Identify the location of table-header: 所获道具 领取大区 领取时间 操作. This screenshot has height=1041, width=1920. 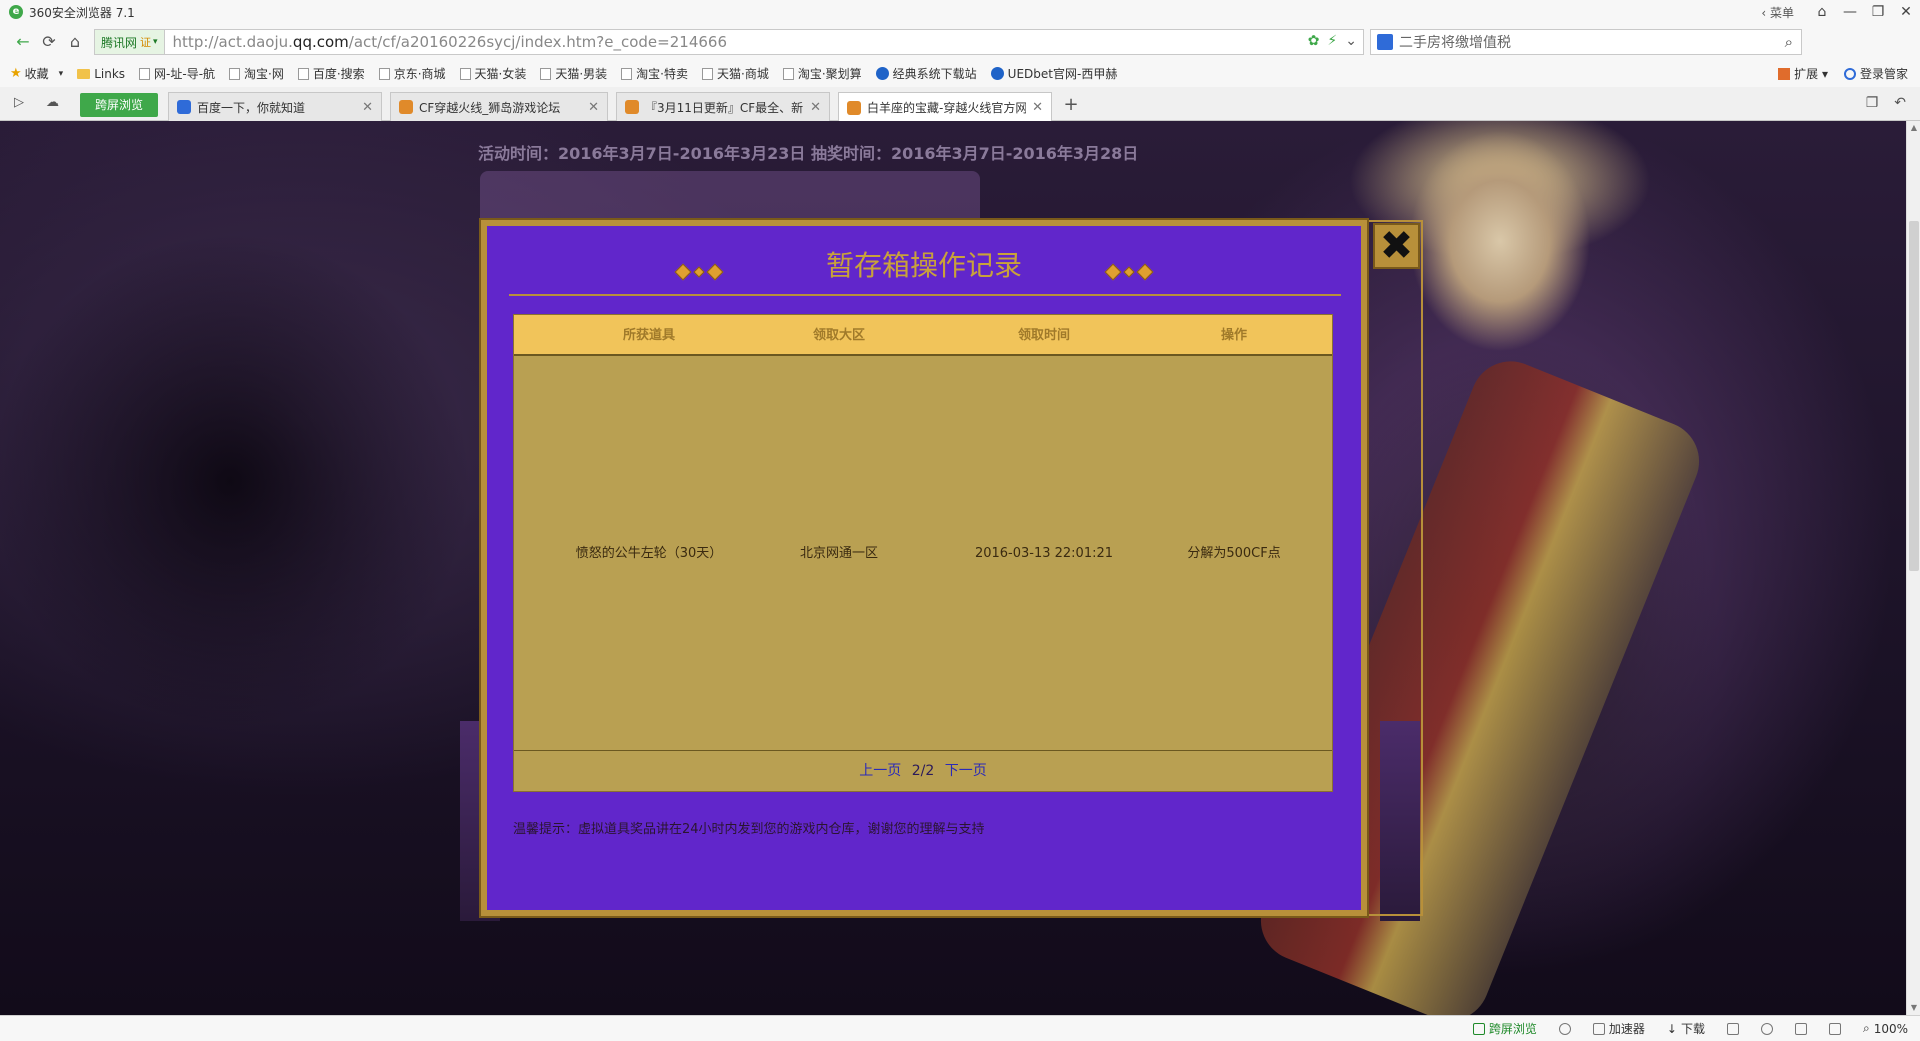
(923, 335).